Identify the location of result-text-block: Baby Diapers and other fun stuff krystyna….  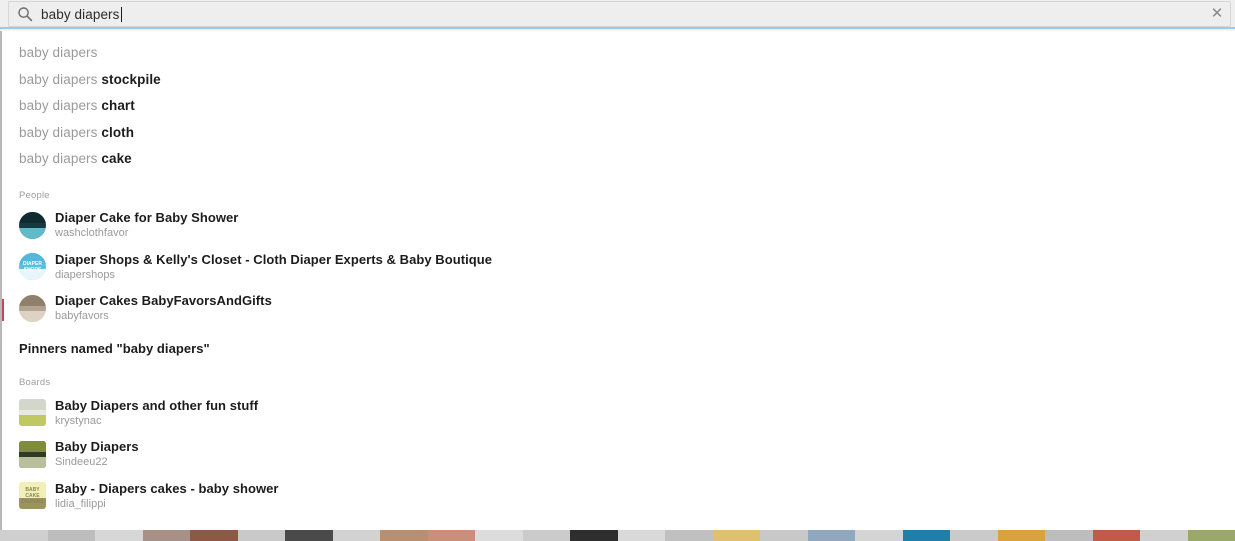
(156, 413).